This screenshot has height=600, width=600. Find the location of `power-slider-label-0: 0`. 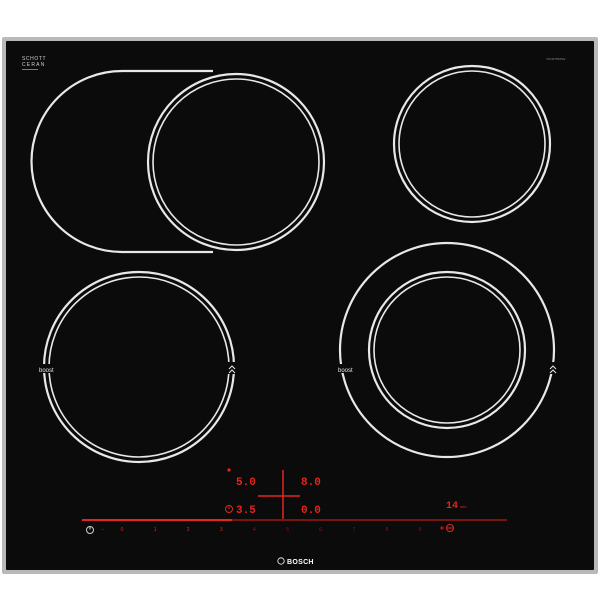

power-slider-label-0: 0 is located at coordinates (122, 530).